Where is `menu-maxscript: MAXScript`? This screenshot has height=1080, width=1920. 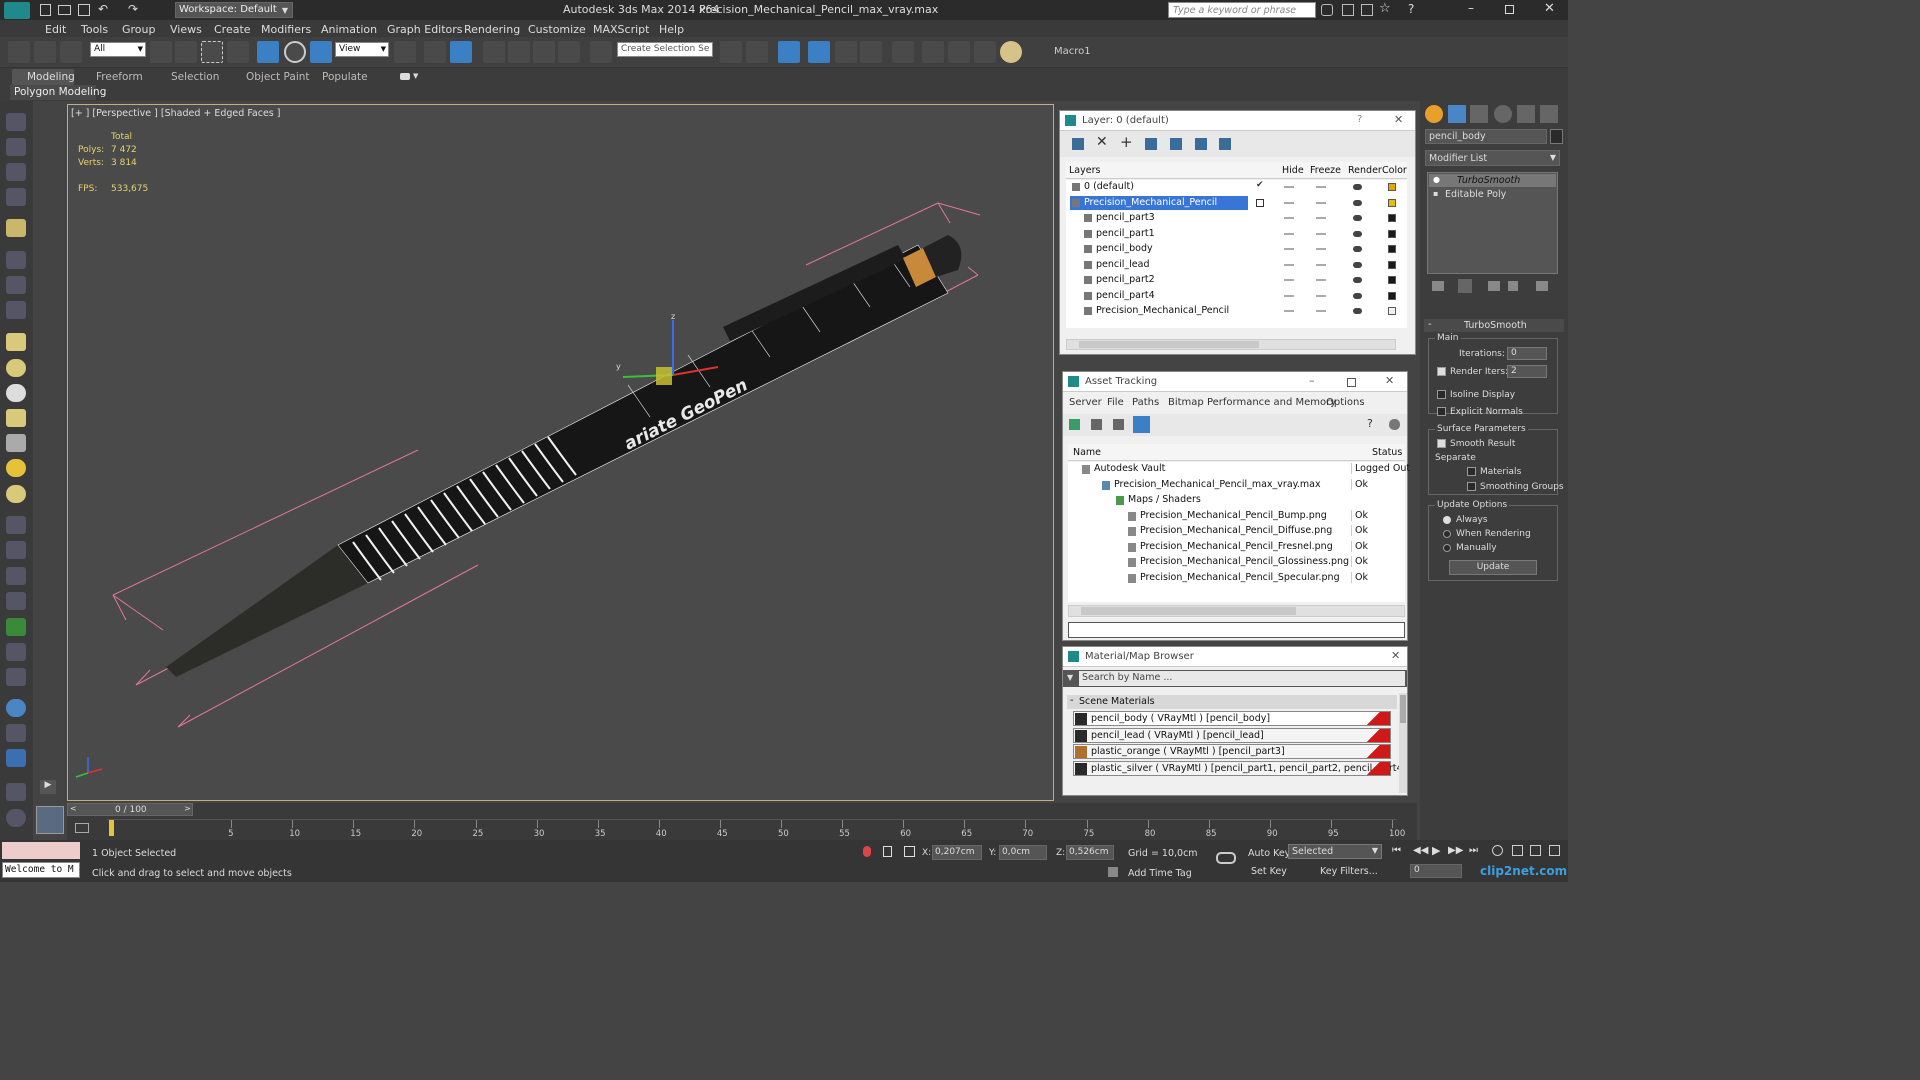 menu-maxscript: MAXScript is located at coordinates (621, 29).